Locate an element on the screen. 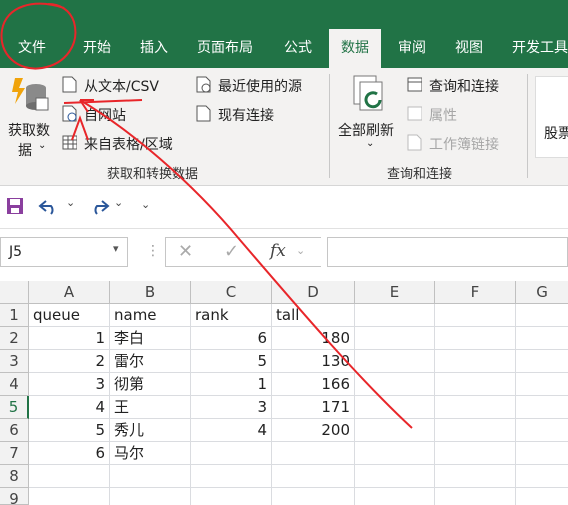 This screenshot has width=568, height=505. tab-review: 审阅 is located at coordinates (412, 47).